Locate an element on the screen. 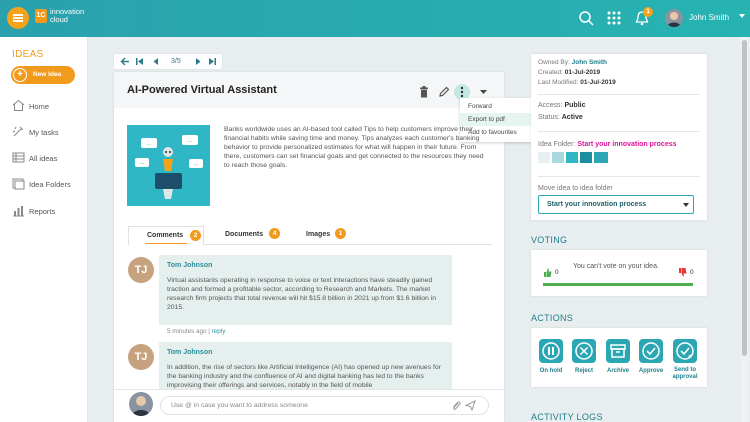 This screenshot has width=750, height=422. move-folder-select: Start your innovation process is located at coordinates (616, 204).